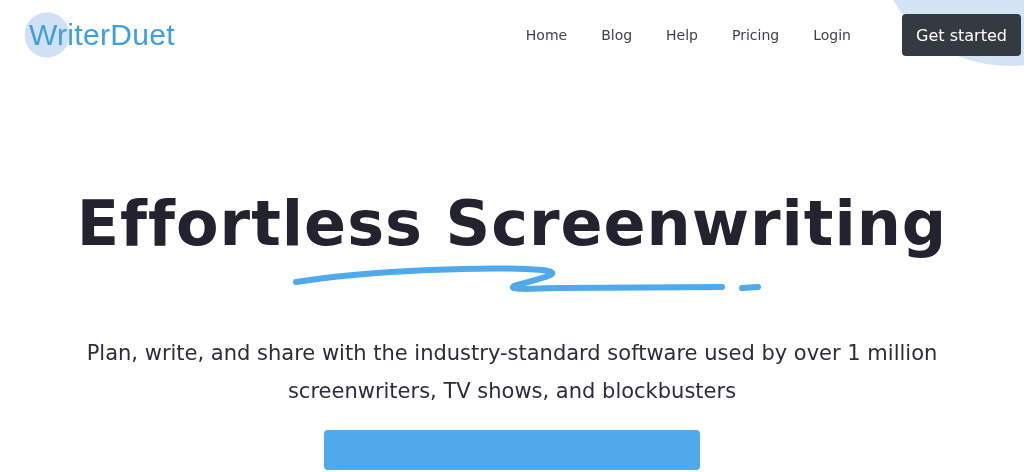 Image resolution: width=1024 pixels, height=472 pixels. I want to click on nav-link: Blog, so click(617, 35).